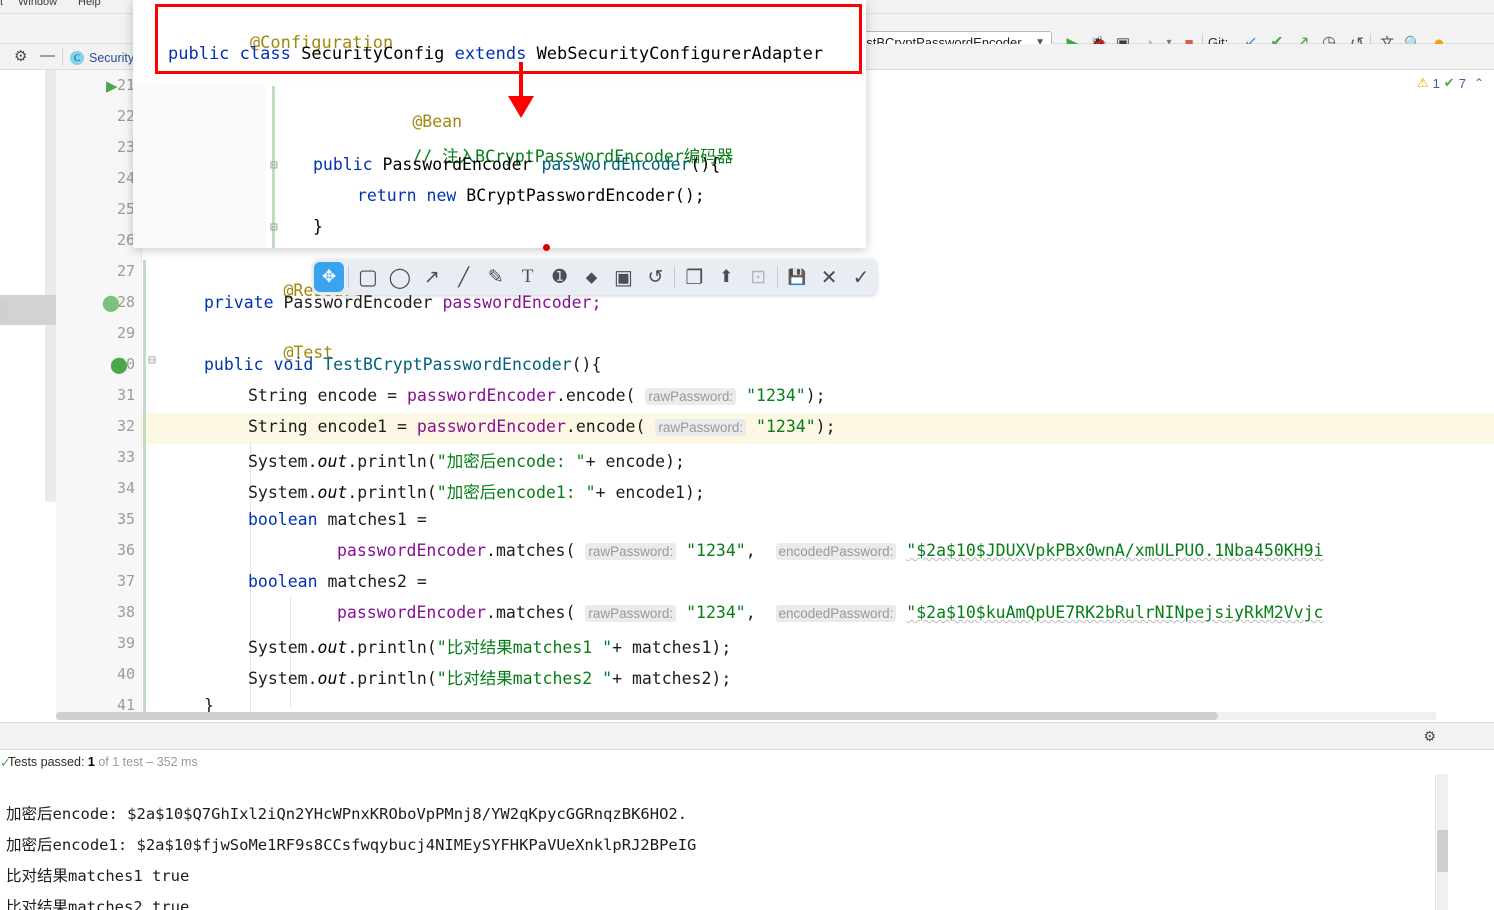 Image resolution: width=1494 pixels, height=910 pixels. Describe the element at coordinates (274, 165) in the screenshot. I see `preview-fold-icon: ⊟` at that location.